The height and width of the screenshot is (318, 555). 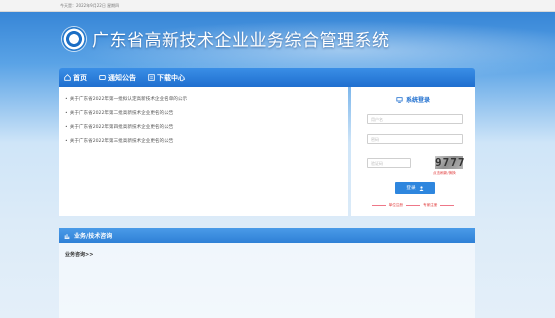 What do you see at coordinates (430, 205) in the screenshot?
I see `expert-register-link: 专家注册` at bounding box center [430, 205].